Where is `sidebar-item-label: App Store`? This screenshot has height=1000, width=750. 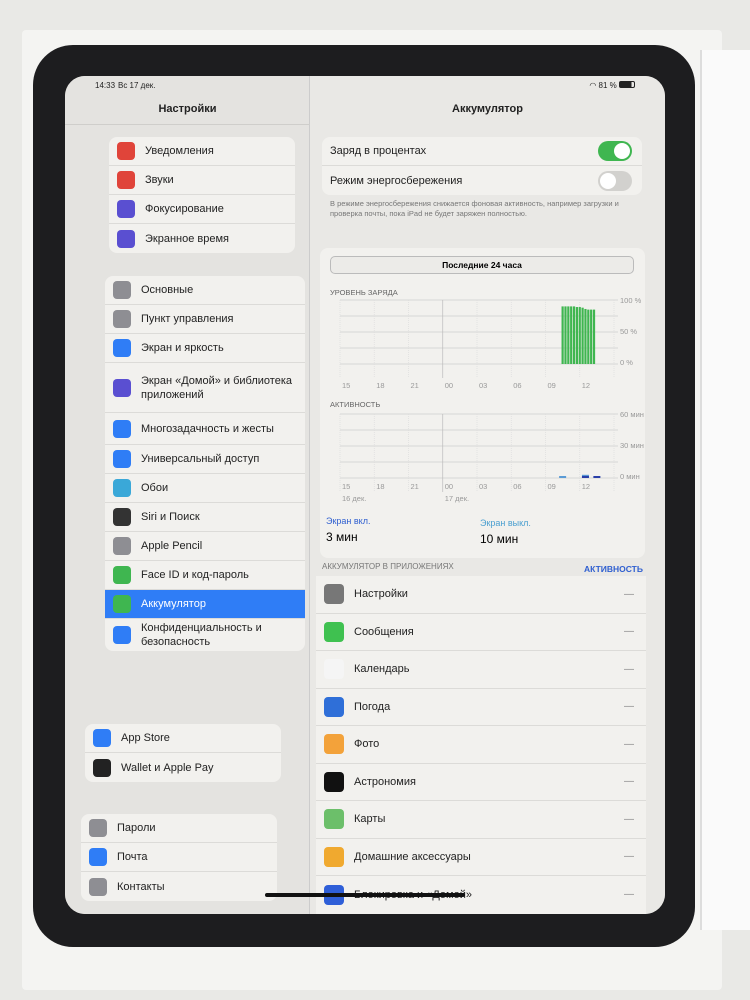
sidebar-item-label: App Store is located at coordinates (145, 738).